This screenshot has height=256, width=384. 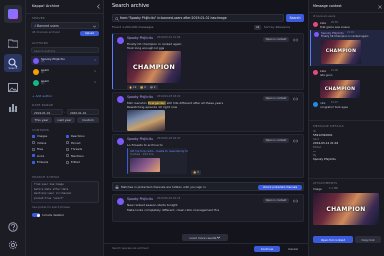 I want to click on detail-value: 2019-03-12 21:04, so click(x=326, y=143).